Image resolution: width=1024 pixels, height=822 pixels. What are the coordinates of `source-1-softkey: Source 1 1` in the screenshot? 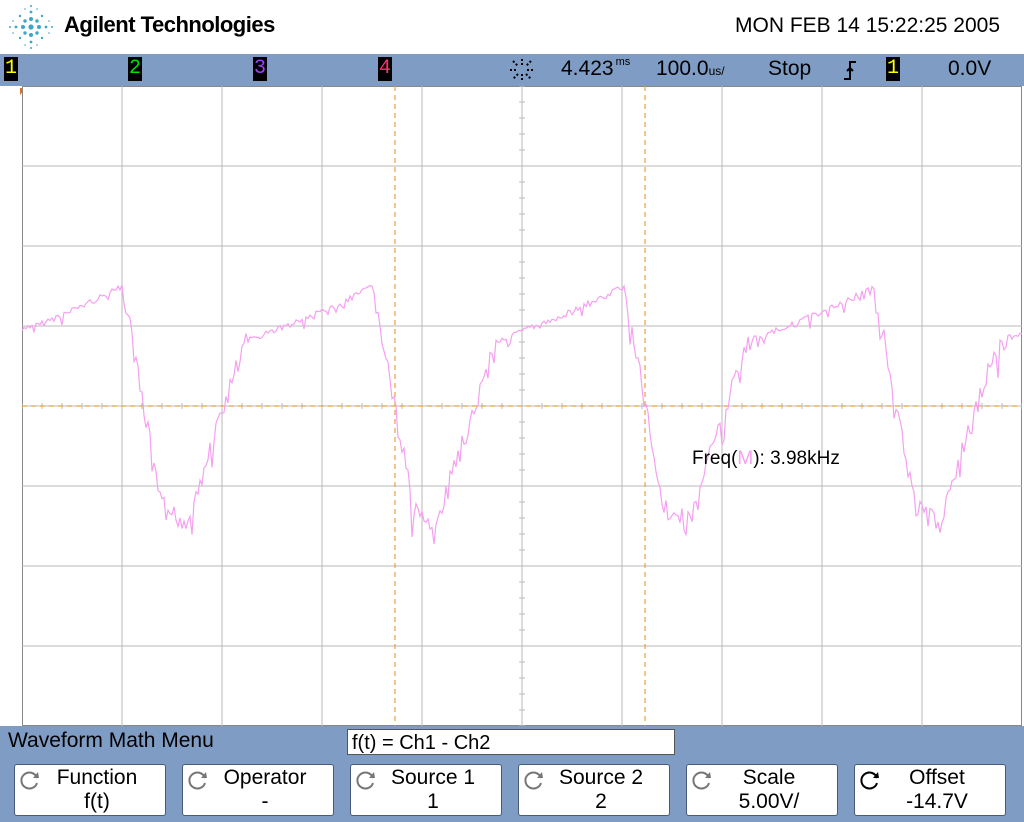 It's located at (426, 790).